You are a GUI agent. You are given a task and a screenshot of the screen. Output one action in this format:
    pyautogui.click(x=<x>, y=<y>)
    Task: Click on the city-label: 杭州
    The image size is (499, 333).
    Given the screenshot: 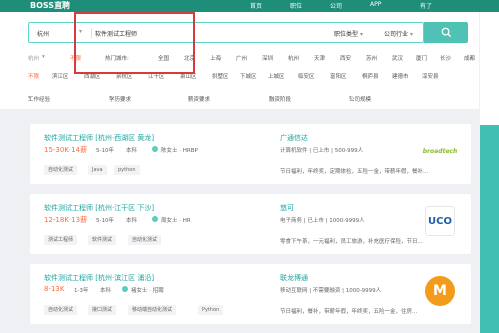 What is the action you would take?
    pyautogui.click(x=34, y=59)
    